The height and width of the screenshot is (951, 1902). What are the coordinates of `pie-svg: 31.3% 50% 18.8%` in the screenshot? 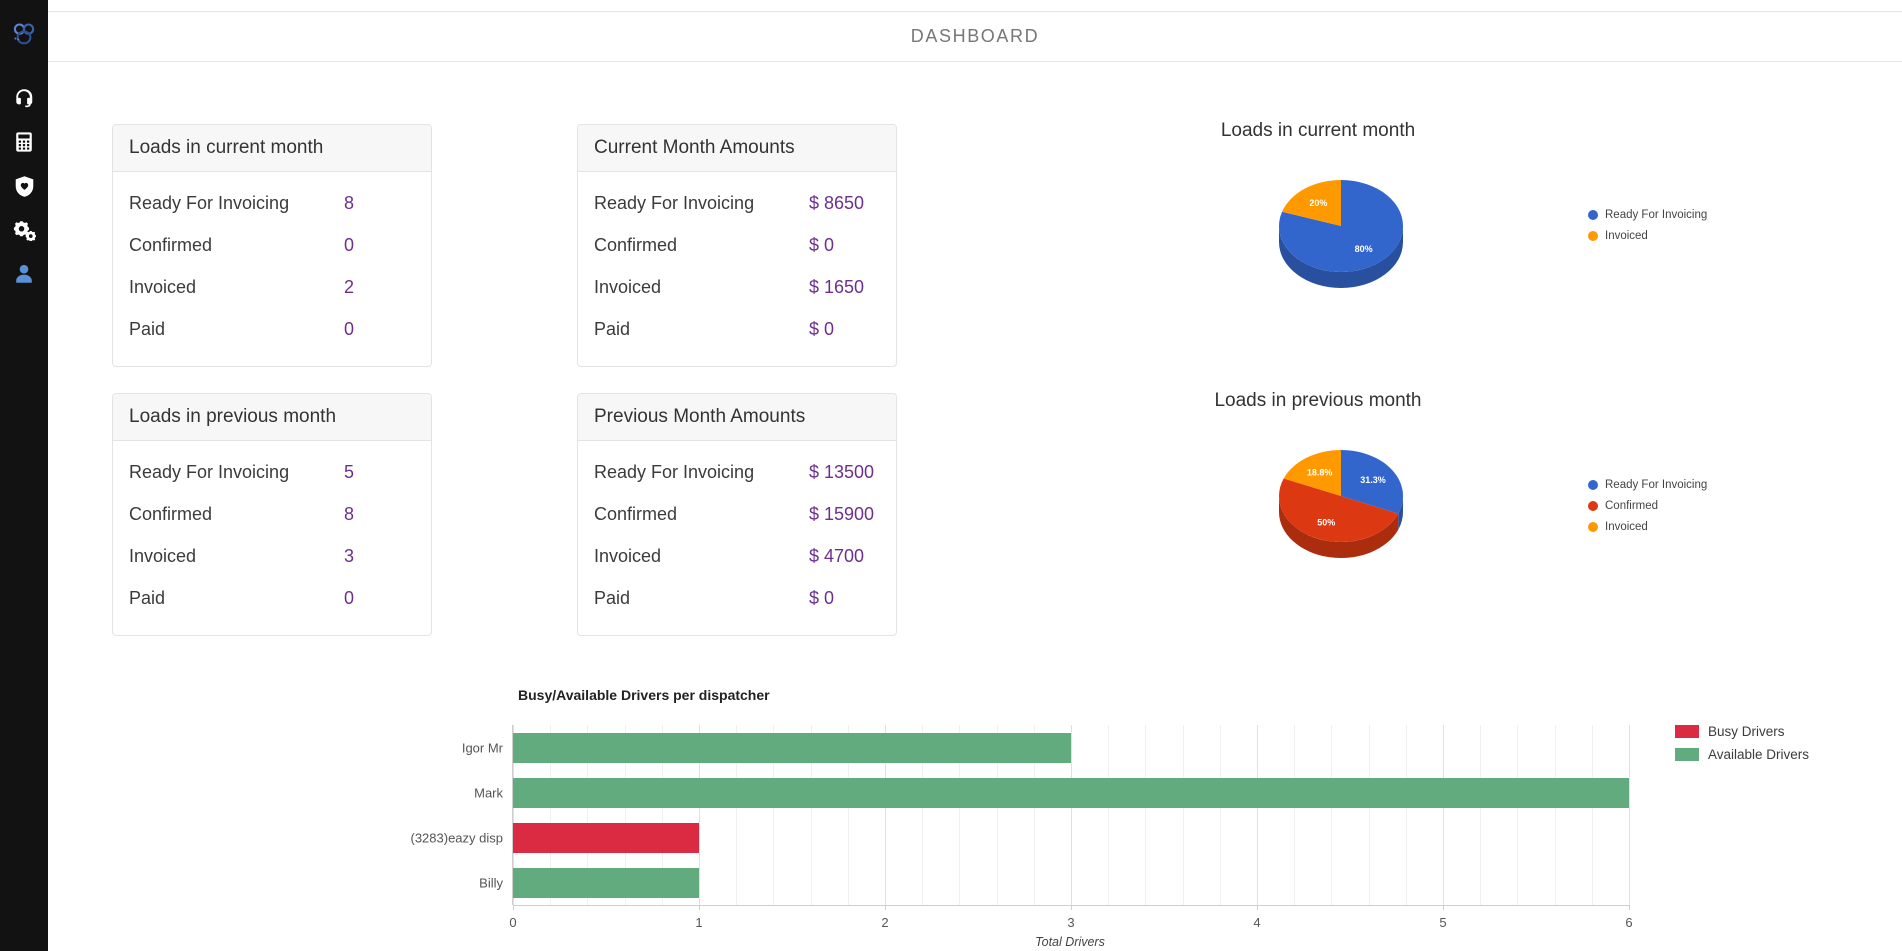 It's located at (1341, 504).